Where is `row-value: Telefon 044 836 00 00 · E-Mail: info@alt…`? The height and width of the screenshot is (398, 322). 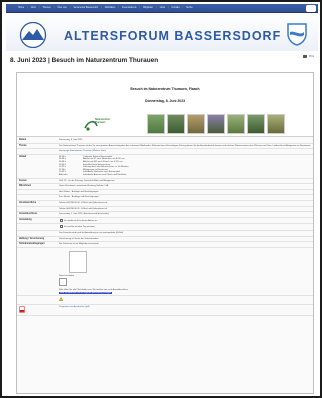
row-value: Telefon 044 836 00 00 · E-Mail: info@alt… is located at coordinates (185, 203).